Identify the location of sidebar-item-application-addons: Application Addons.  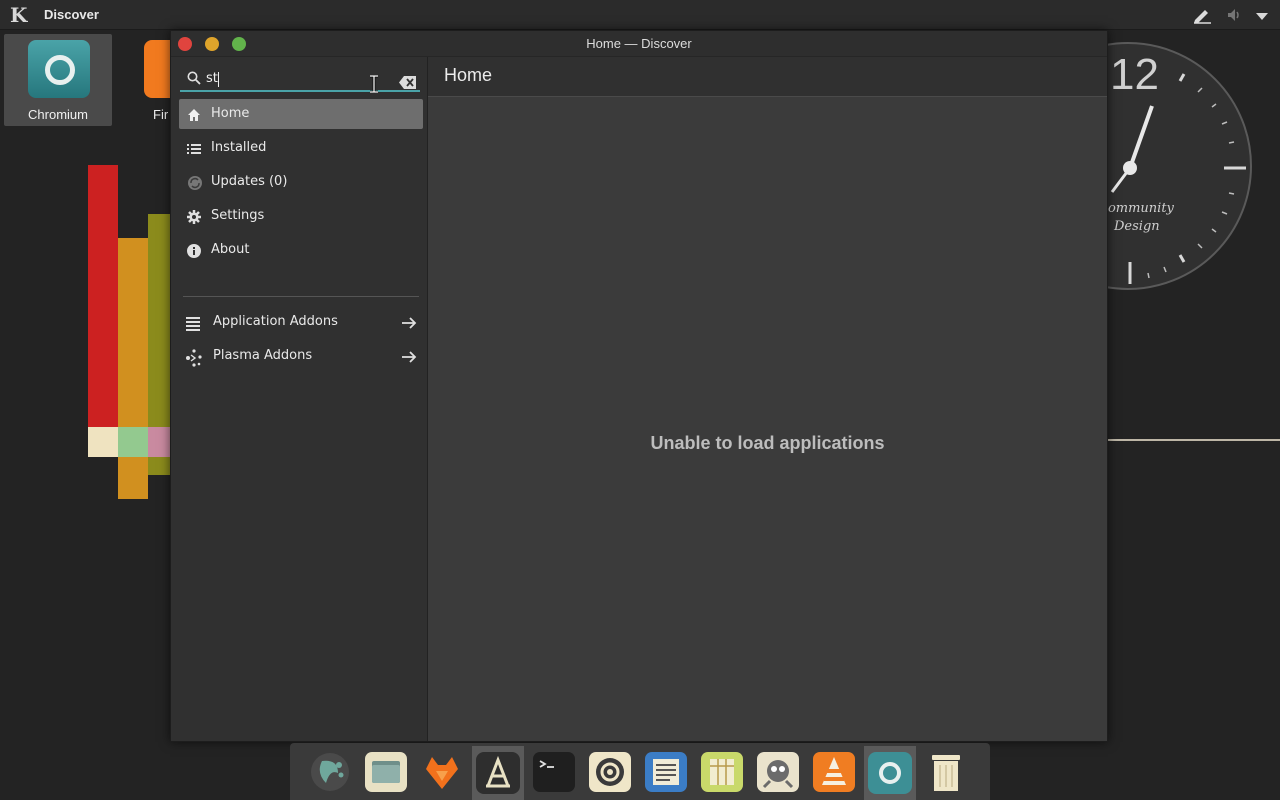
(301, 322).